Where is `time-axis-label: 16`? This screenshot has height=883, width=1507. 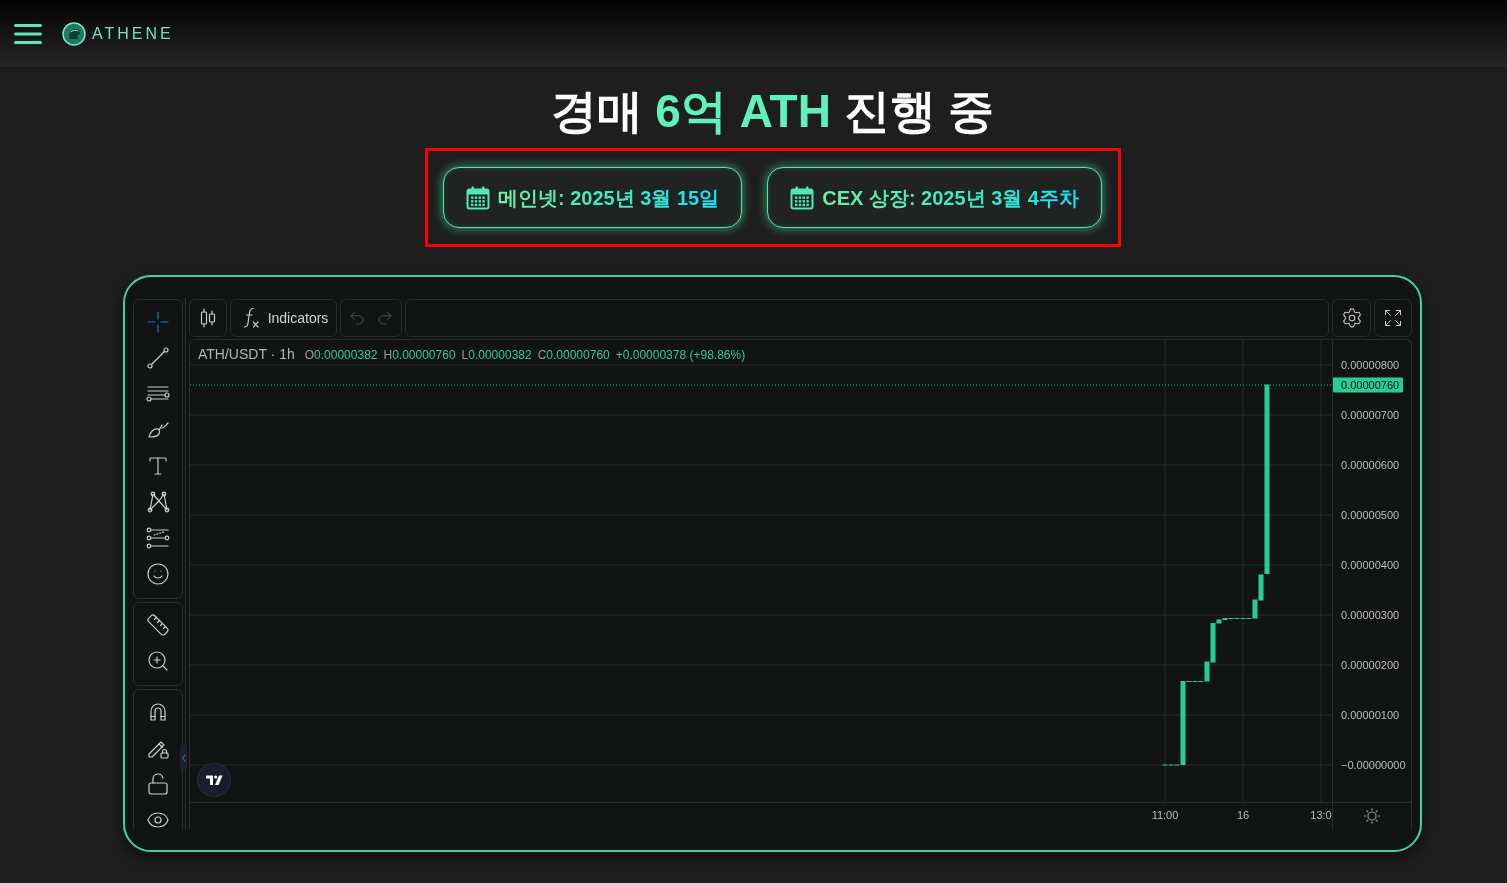
time-axis-label: 16 is located at coordinates (1243, 815).